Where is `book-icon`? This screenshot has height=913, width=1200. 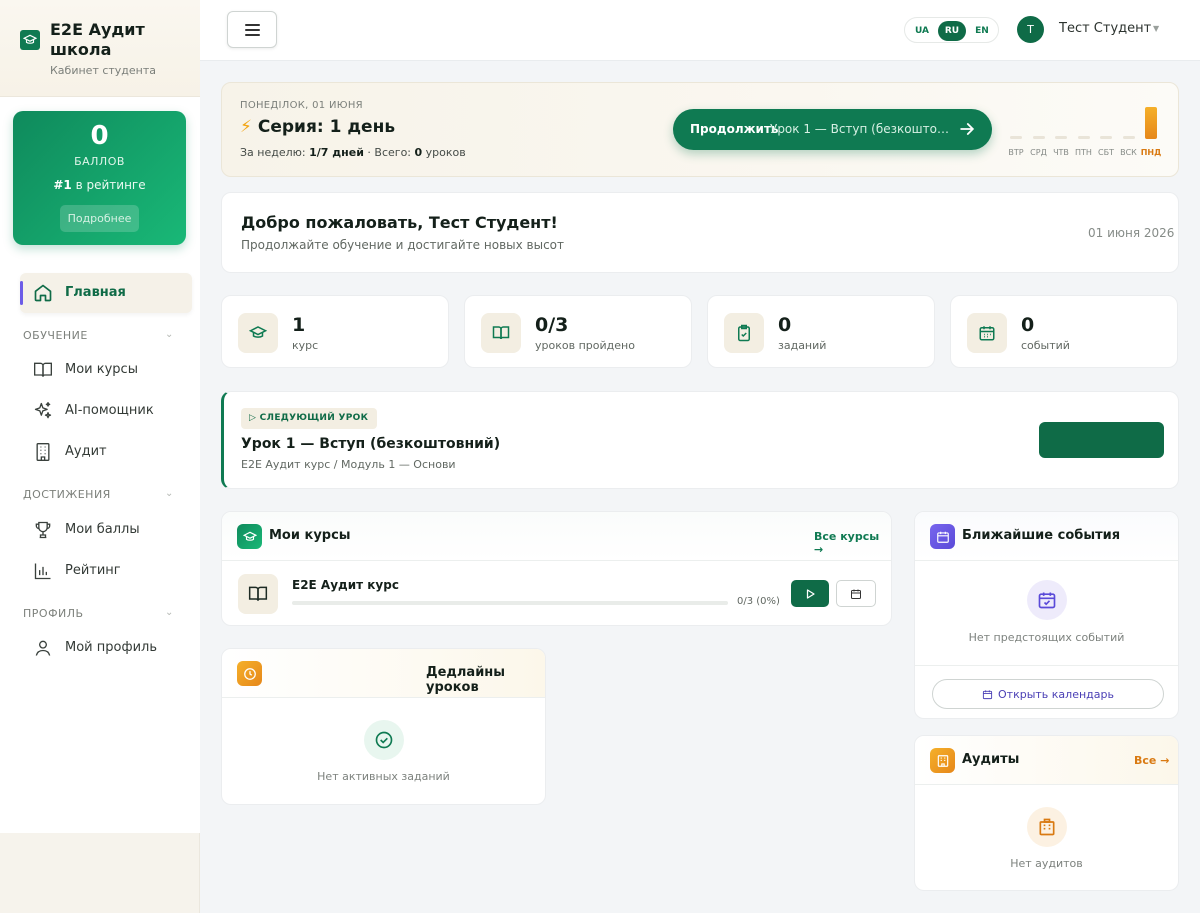 book-icon is located at coordinates (501, 333).